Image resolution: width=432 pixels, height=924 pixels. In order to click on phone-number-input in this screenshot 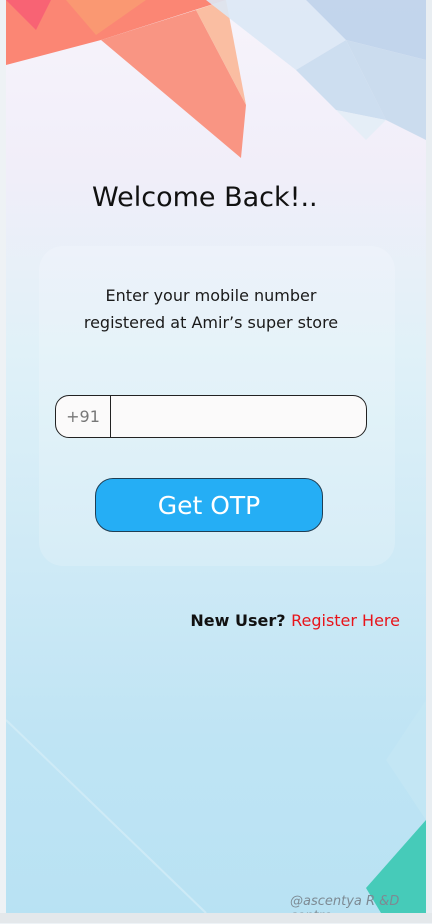, I will do `click(238, 416)`.